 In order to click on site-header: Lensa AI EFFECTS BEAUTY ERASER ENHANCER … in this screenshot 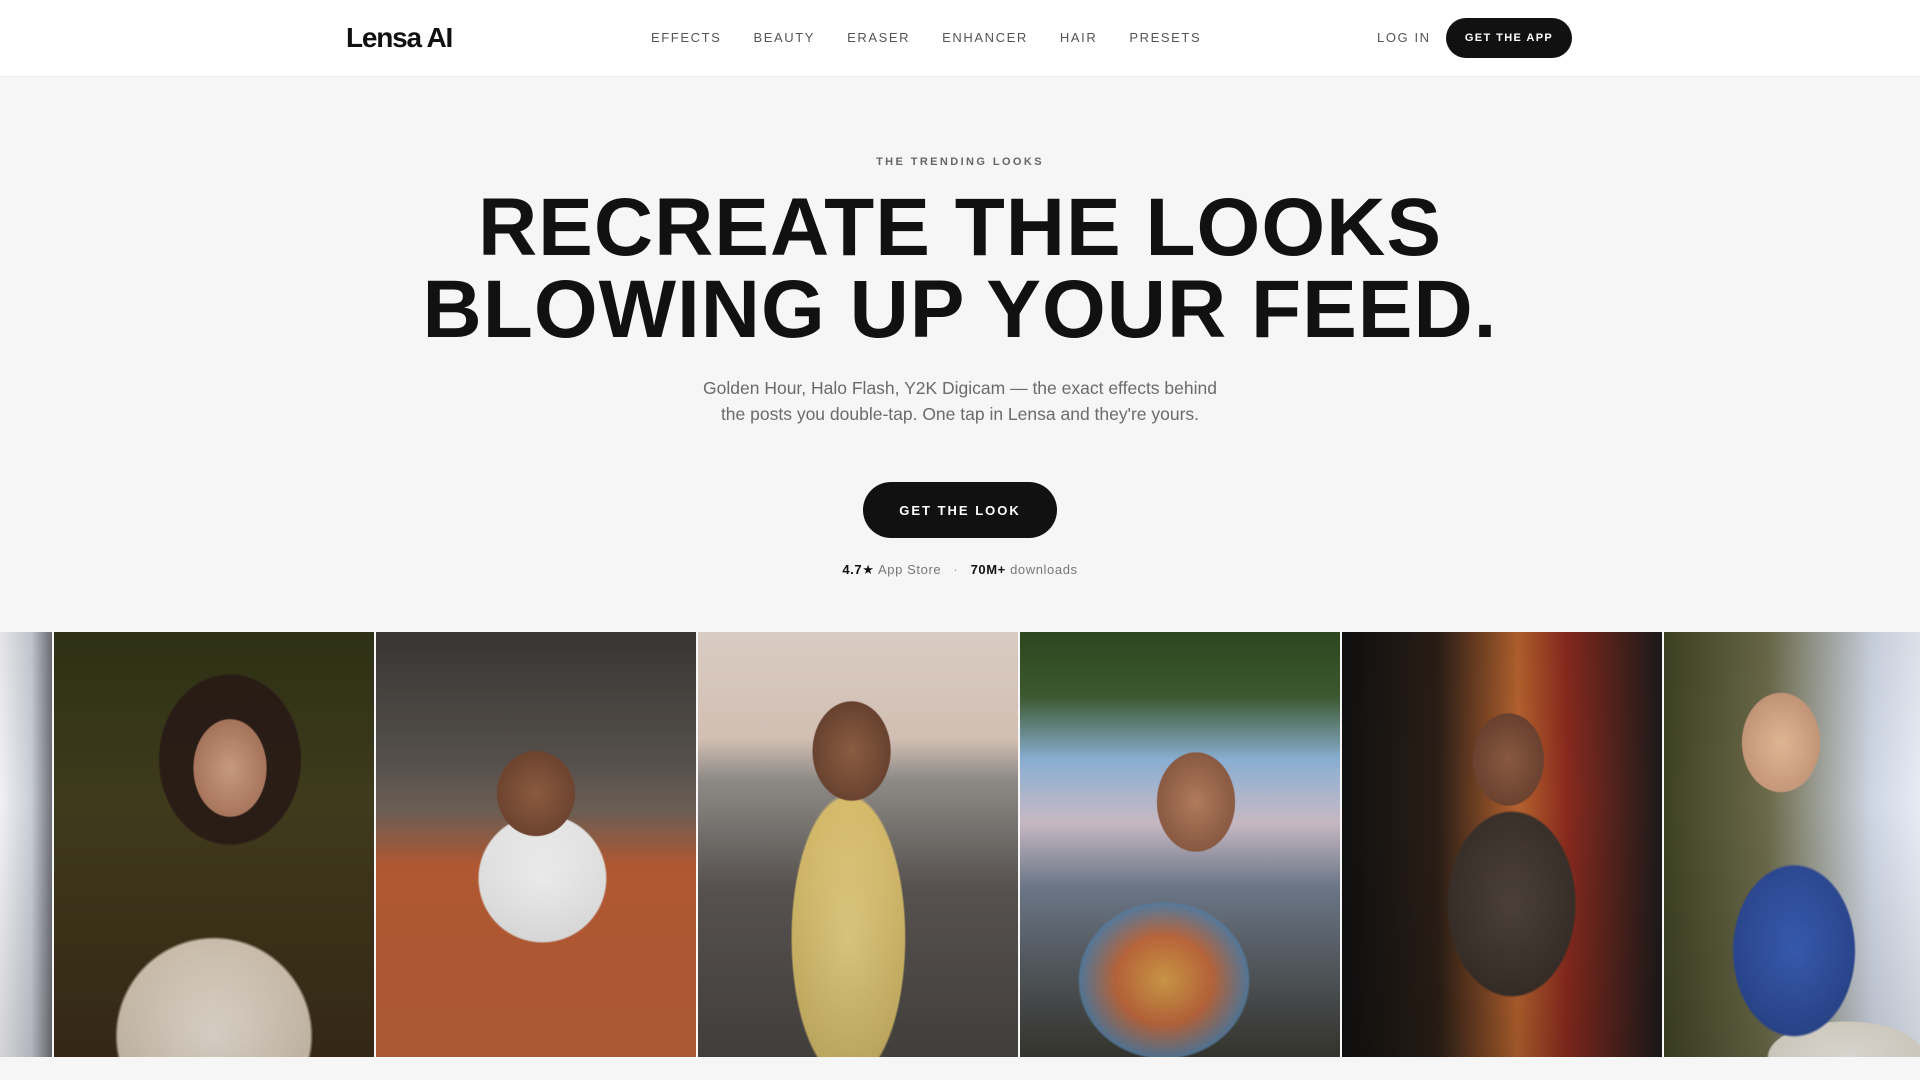, I will do `click(960, 38)`.